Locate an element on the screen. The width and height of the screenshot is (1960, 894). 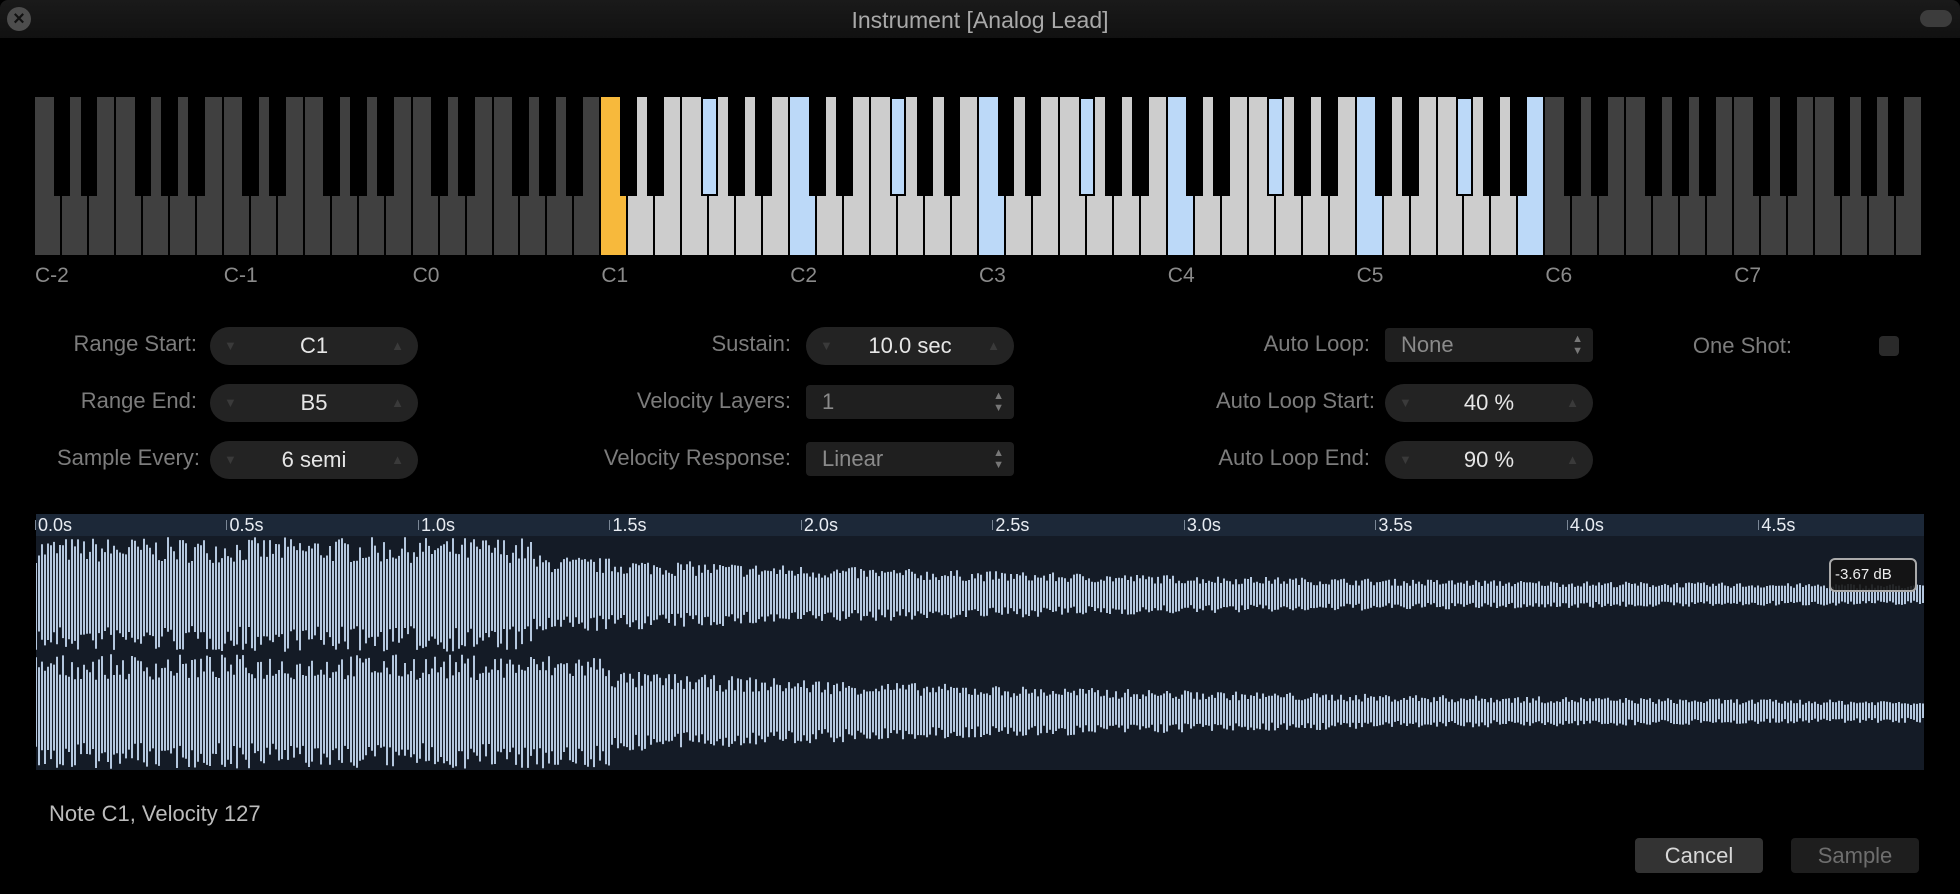
range-end-value: B5 is located at coordinates (314, 402).